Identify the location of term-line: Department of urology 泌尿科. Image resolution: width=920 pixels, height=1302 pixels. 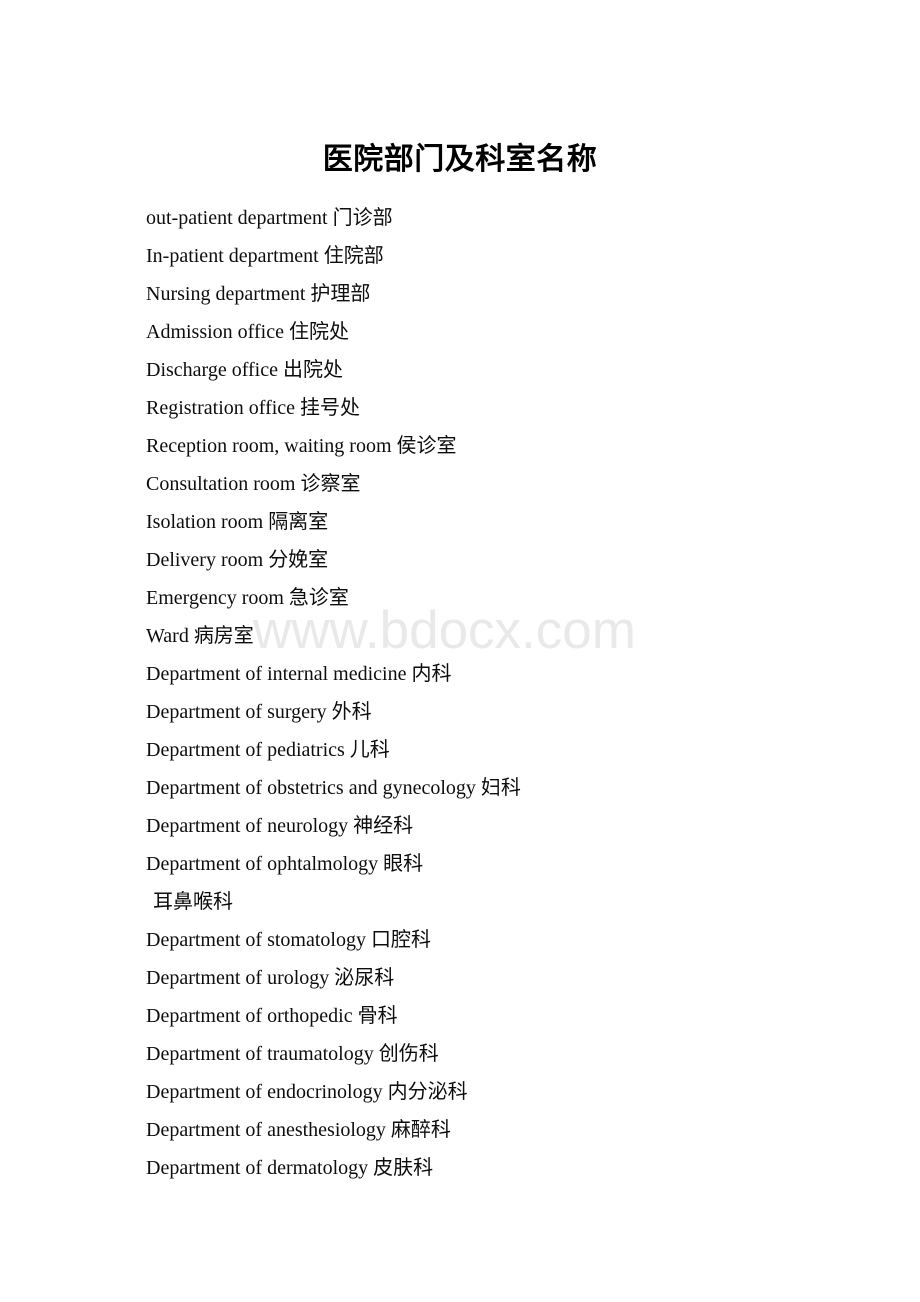
(270, 978).